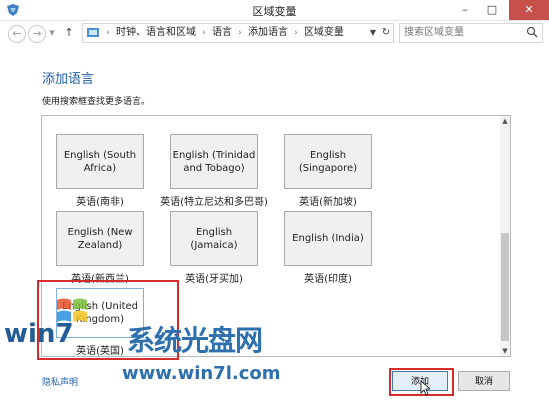 Image resolution: width=549 pixels, height=400 pixels. I want to click on minimize-button: –, so click(465, 10).